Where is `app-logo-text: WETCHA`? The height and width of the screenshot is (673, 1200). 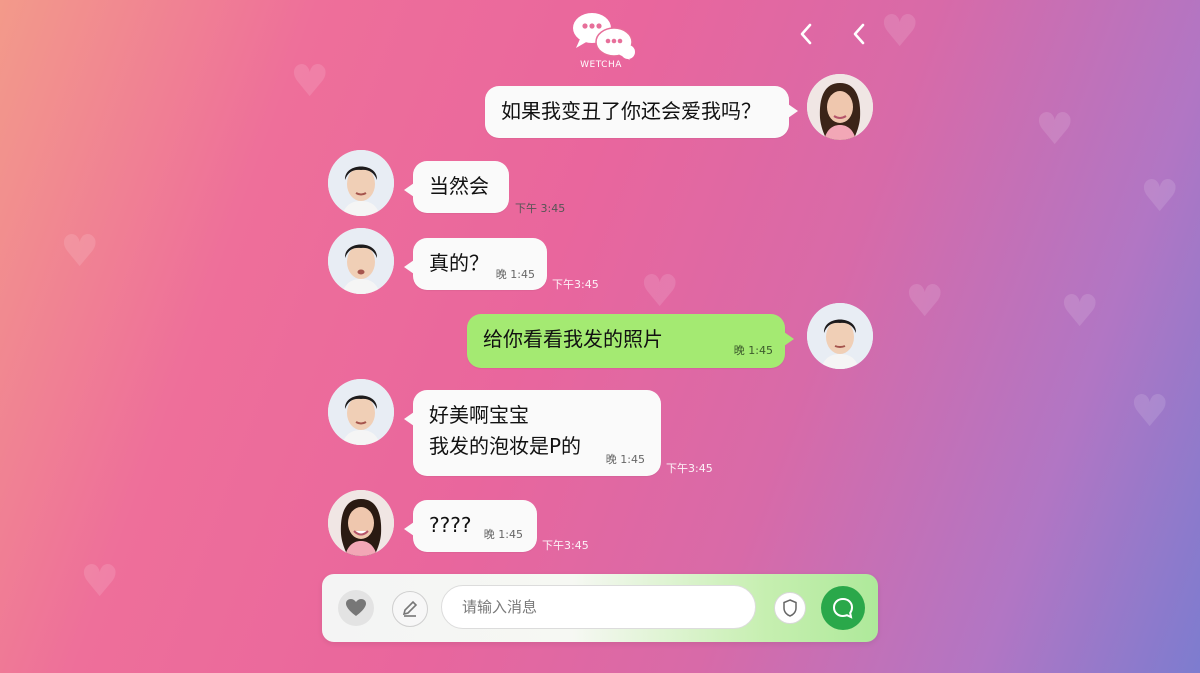
app-logo-text: WETCHA is located at coordinates (601, 65).